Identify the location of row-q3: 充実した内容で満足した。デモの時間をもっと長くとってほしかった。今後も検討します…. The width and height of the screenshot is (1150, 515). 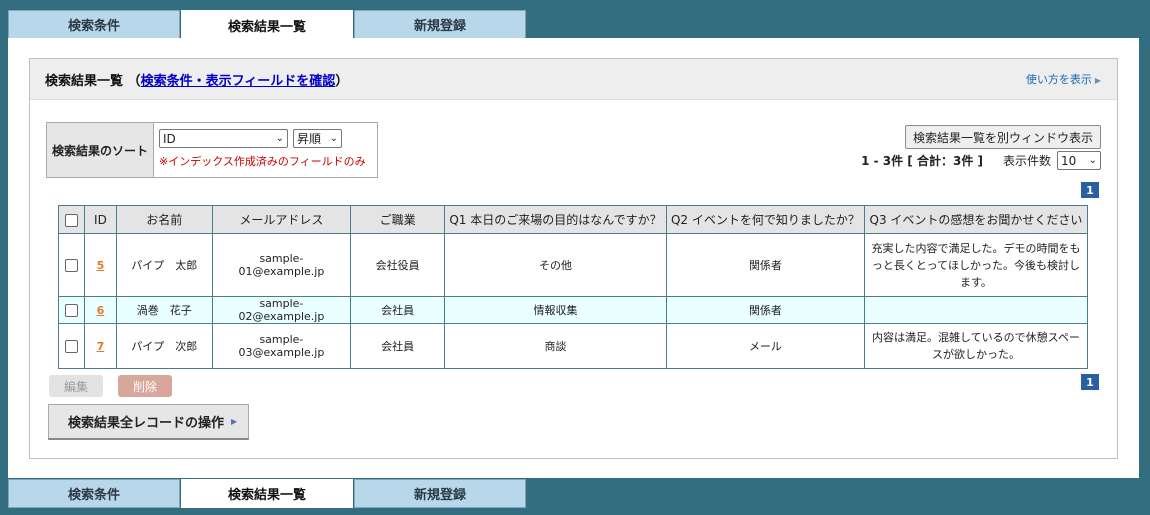
(976, 265).